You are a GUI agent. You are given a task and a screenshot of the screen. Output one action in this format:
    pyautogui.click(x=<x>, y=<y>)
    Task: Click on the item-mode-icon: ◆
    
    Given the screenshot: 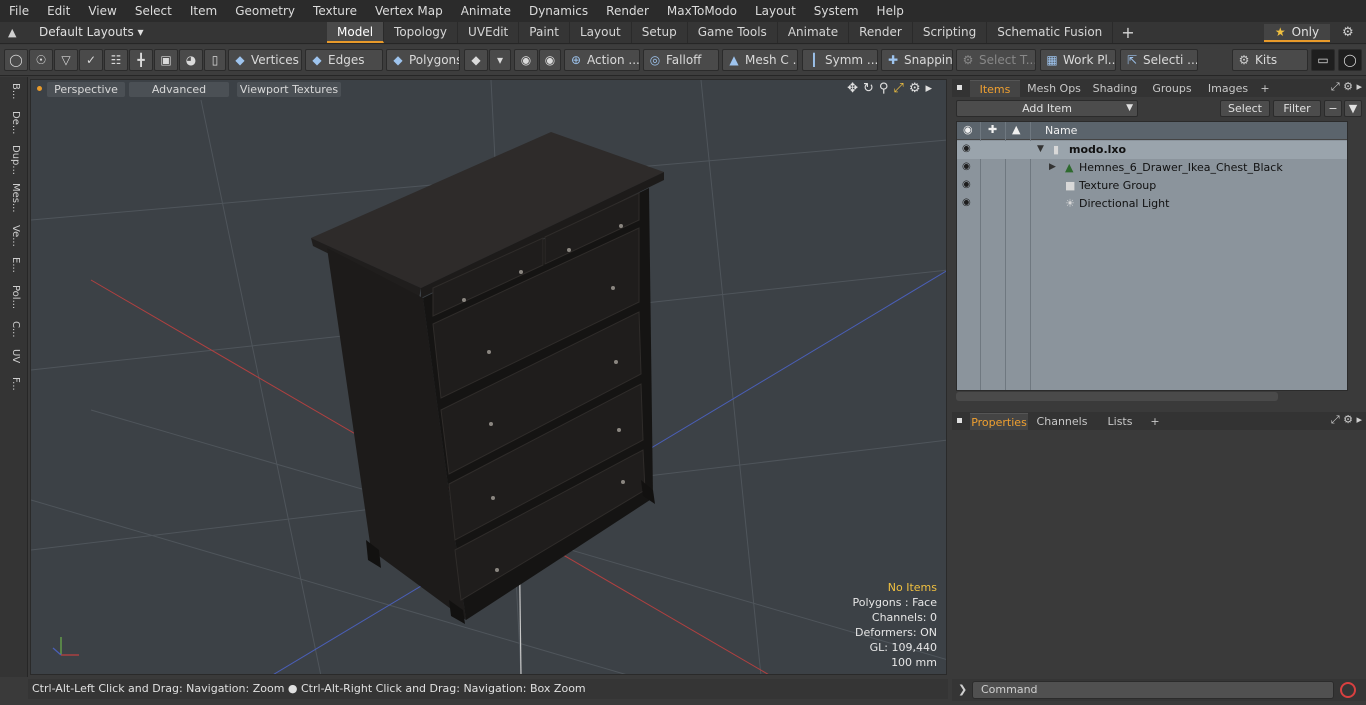 What is the action you would take?
    pyautogui.click(x=476, y=60)
    